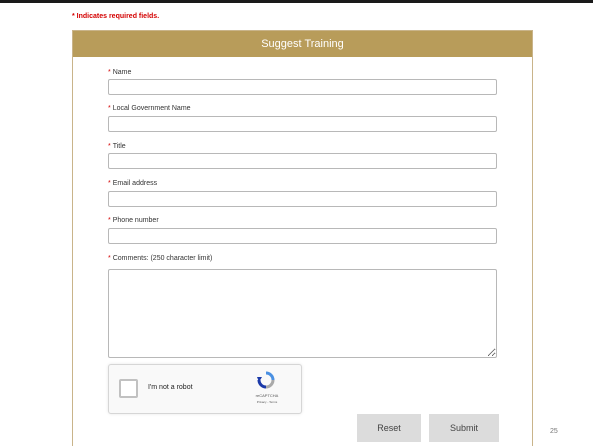 The width and height of the screenshot is (593, 446). I want to click on local-government-name-input, so click(302, 124).